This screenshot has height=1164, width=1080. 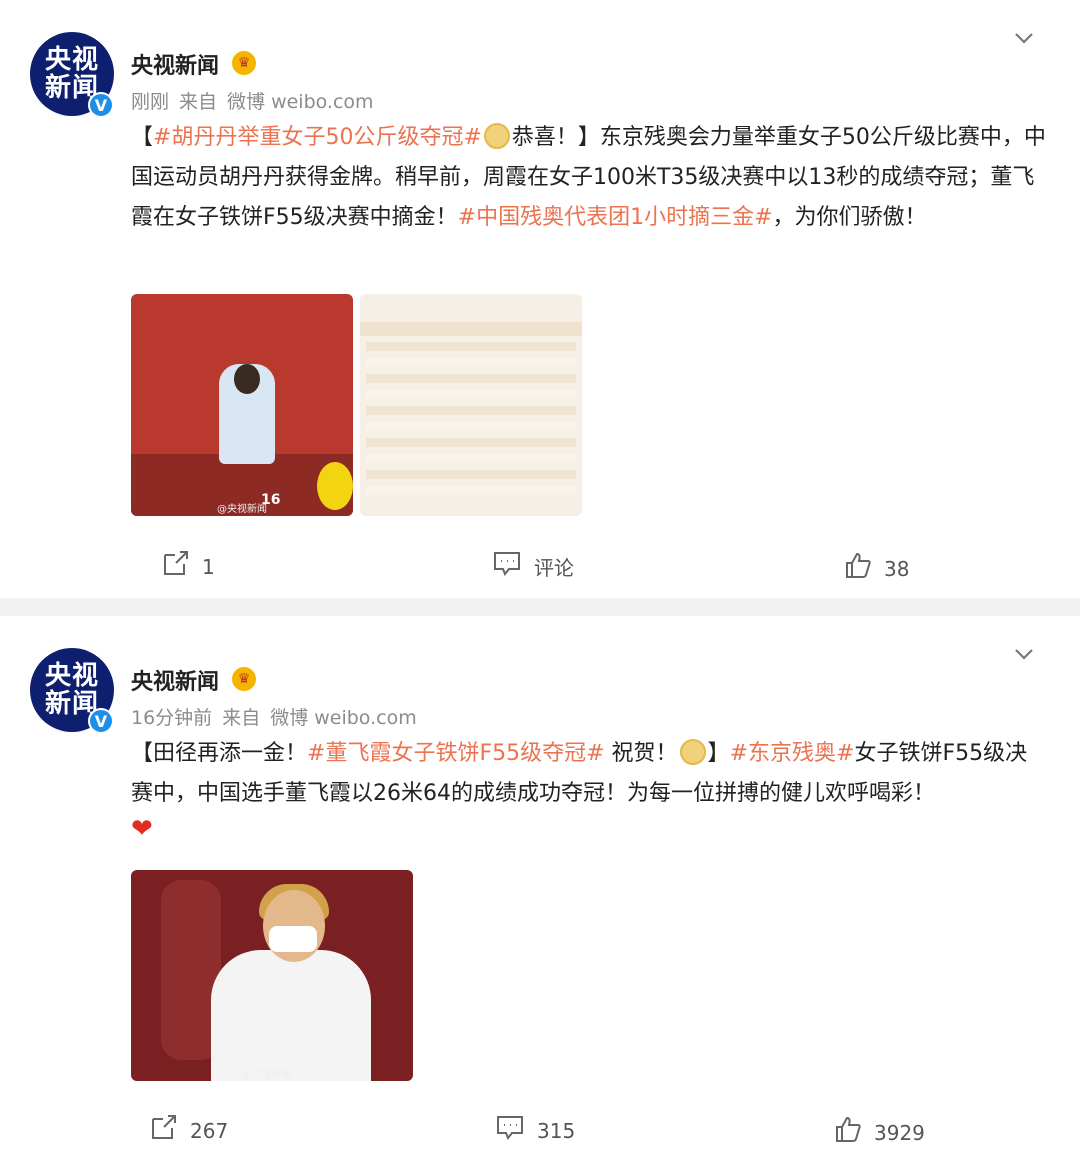 I want to click on topic-tag: #董飞霞女子铁饼F55级夺冠#, so click(x=456, y=753).